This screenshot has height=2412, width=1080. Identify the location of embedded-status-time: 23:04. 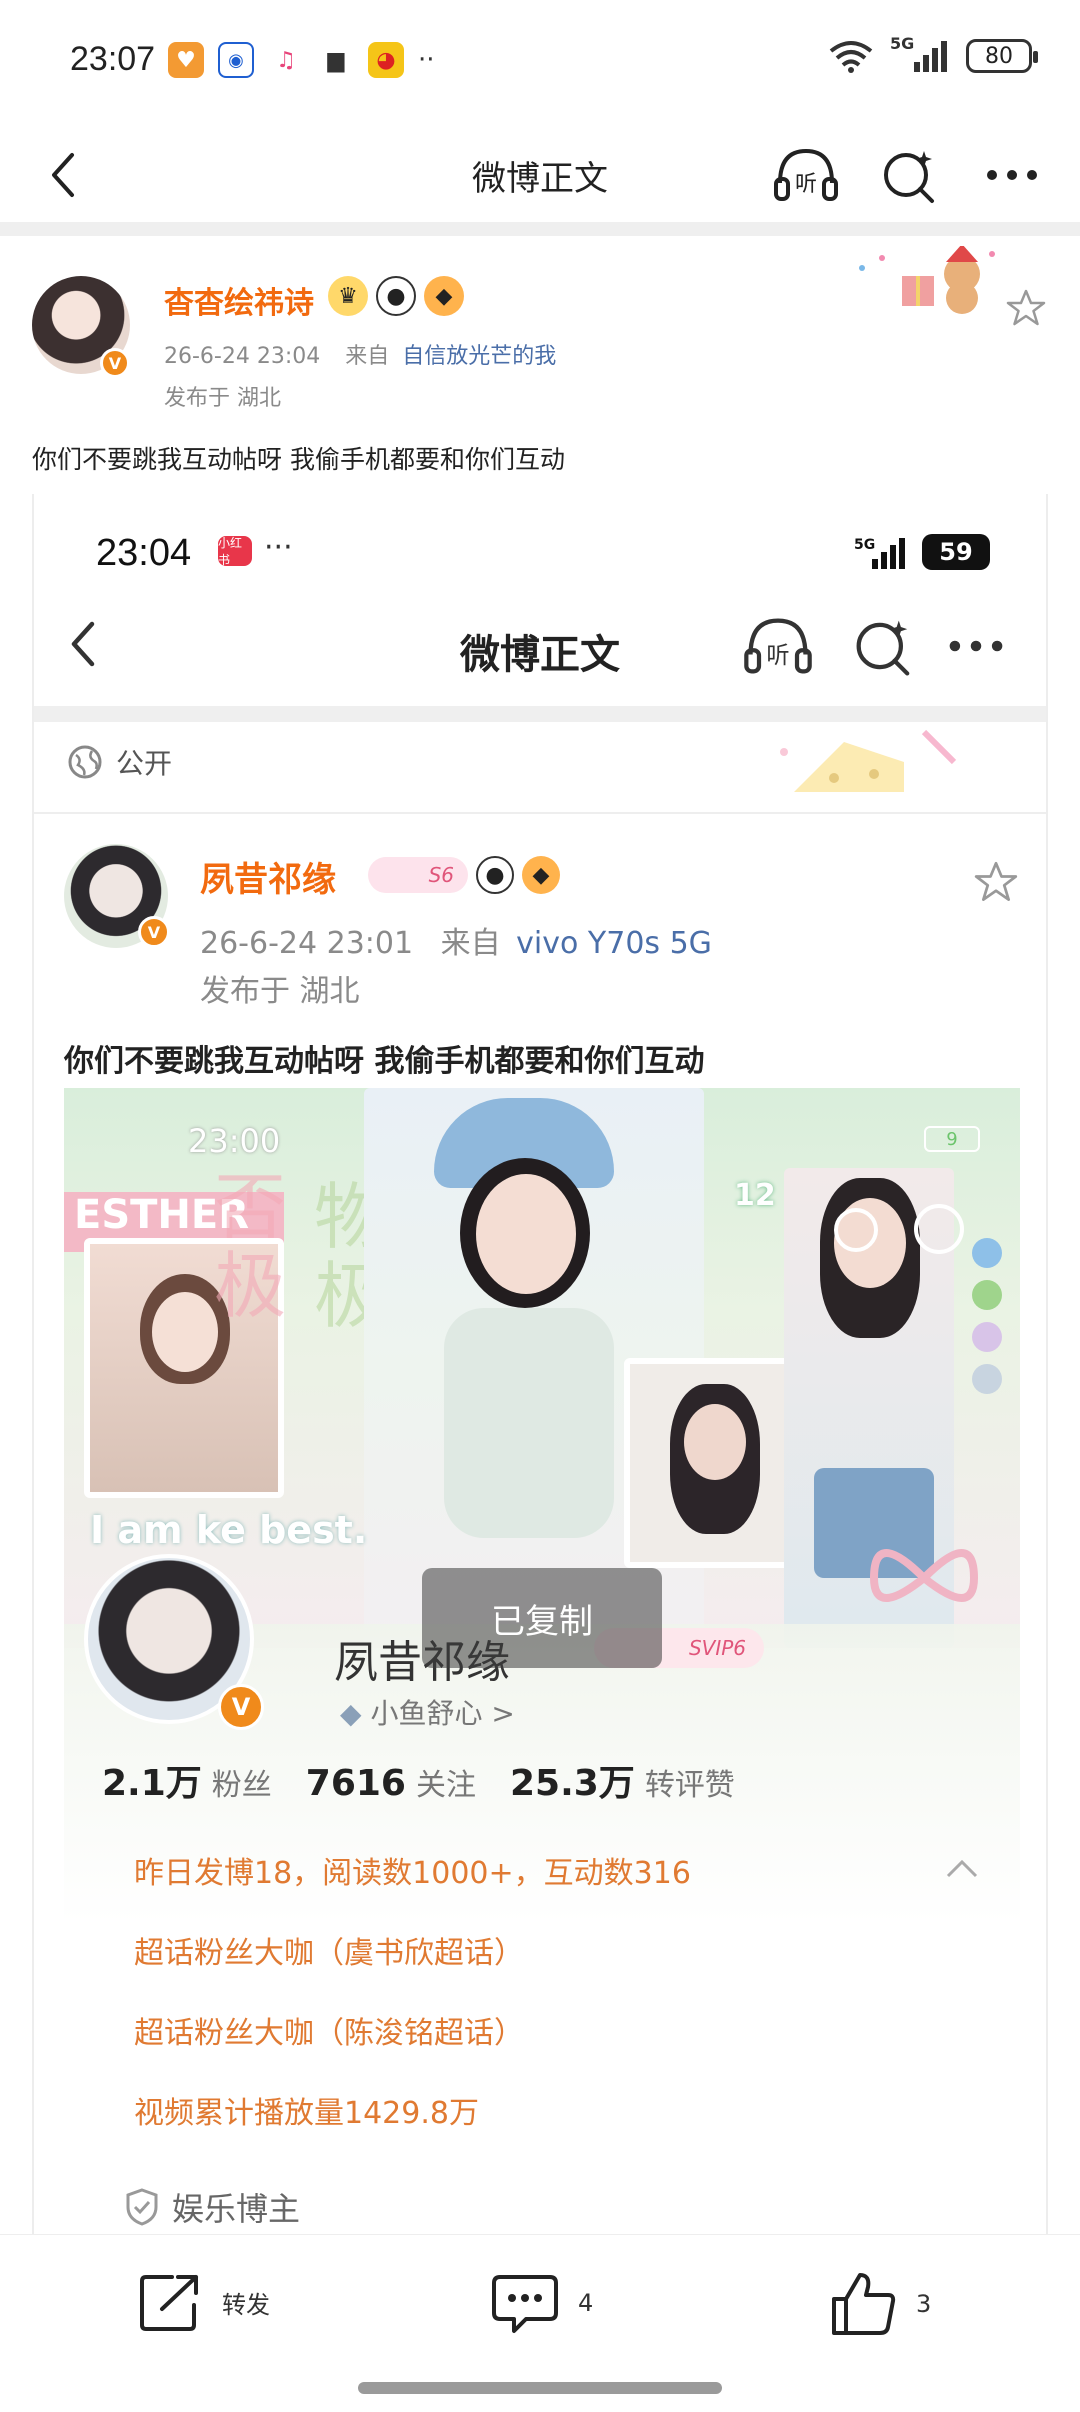
(144, 553).